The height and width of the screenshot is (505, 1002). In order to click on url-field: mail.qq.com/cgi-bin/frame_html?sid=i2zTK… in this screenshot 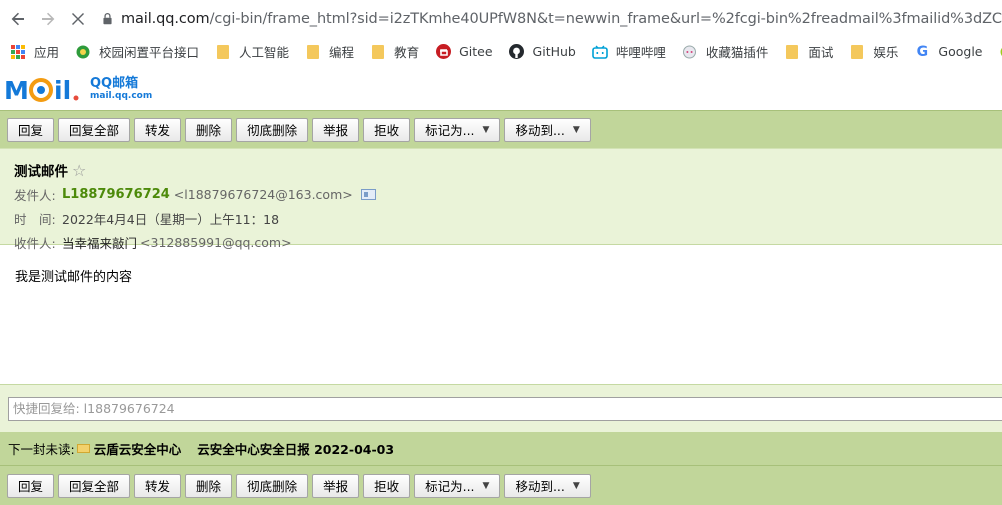, I will do `click(561, 19)`.